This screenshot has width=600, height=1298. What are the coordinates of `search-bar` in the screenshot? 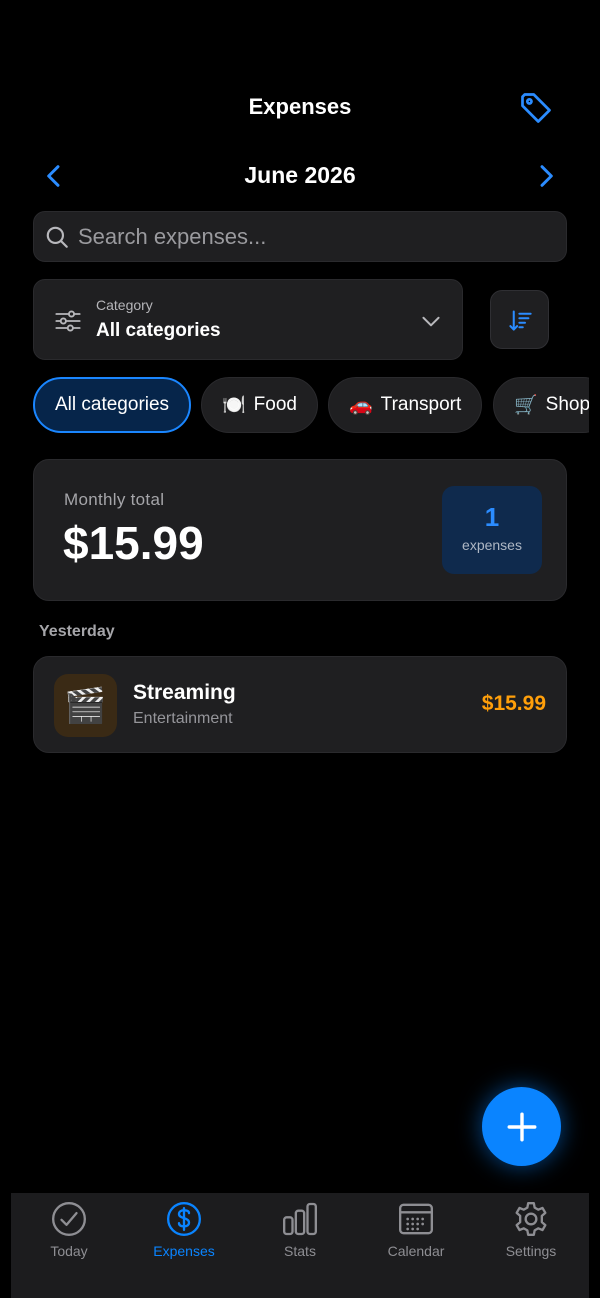 It's located at (300, 236).